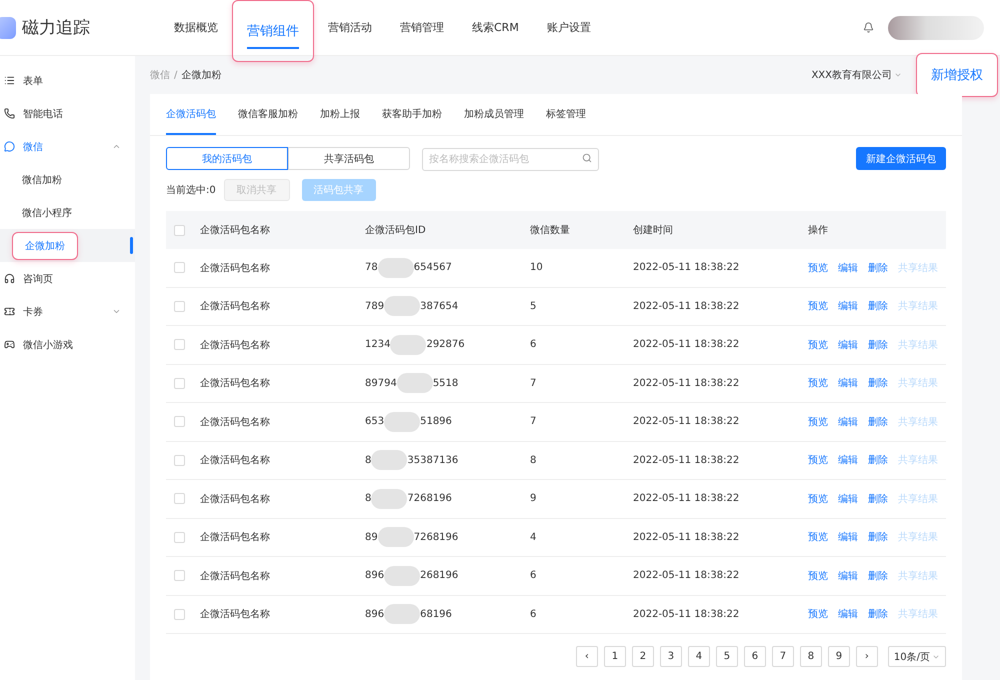  I want to click on sidebar-item: 智能电话, so click(67, 113).